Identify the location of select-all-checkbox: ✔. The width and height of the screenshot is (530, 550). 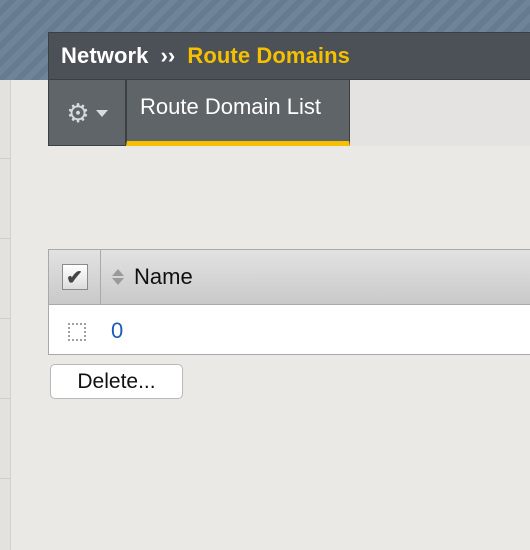
(74, 277).